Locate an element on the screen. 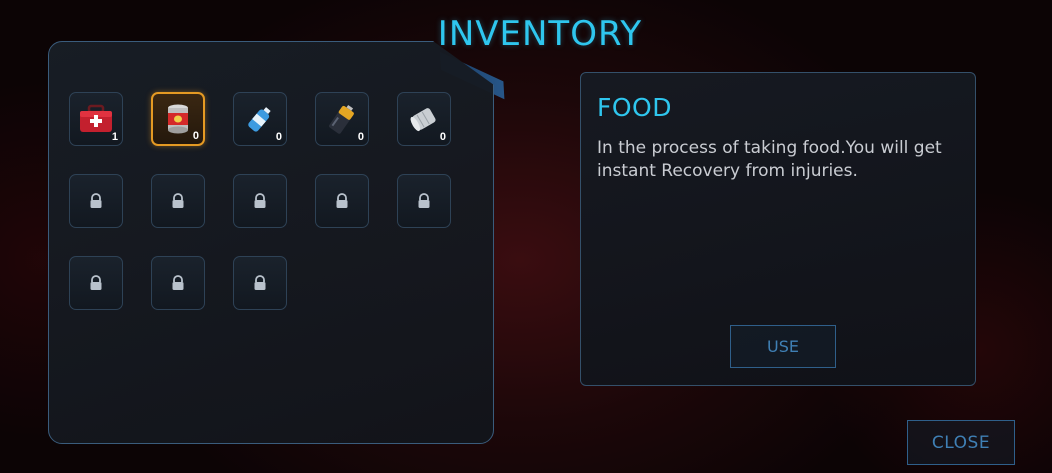  item-title: FOOD is located at coordinates (634, 107).